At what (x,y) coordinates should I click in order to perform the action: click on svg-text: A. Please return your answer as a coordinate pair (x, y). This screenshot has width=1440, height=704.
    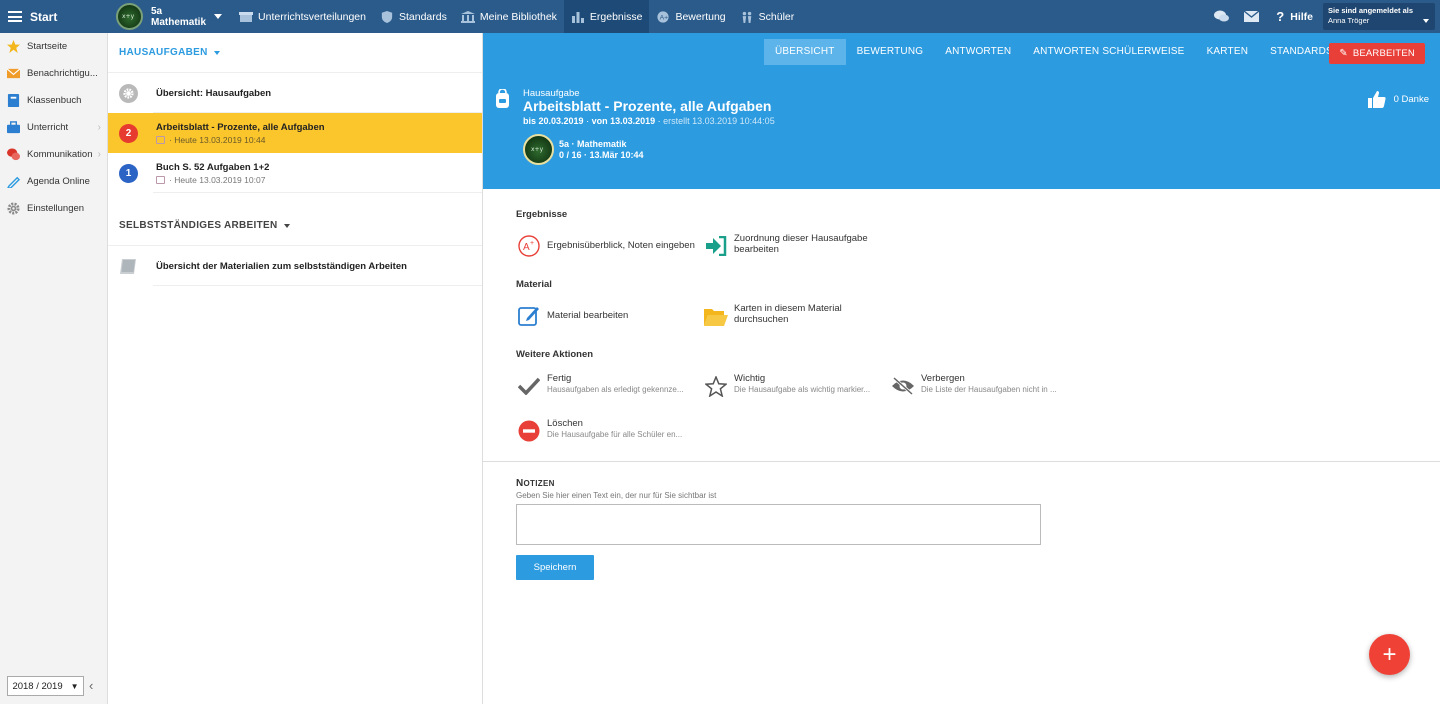
    Looking at the image, I should click on (526, 247).